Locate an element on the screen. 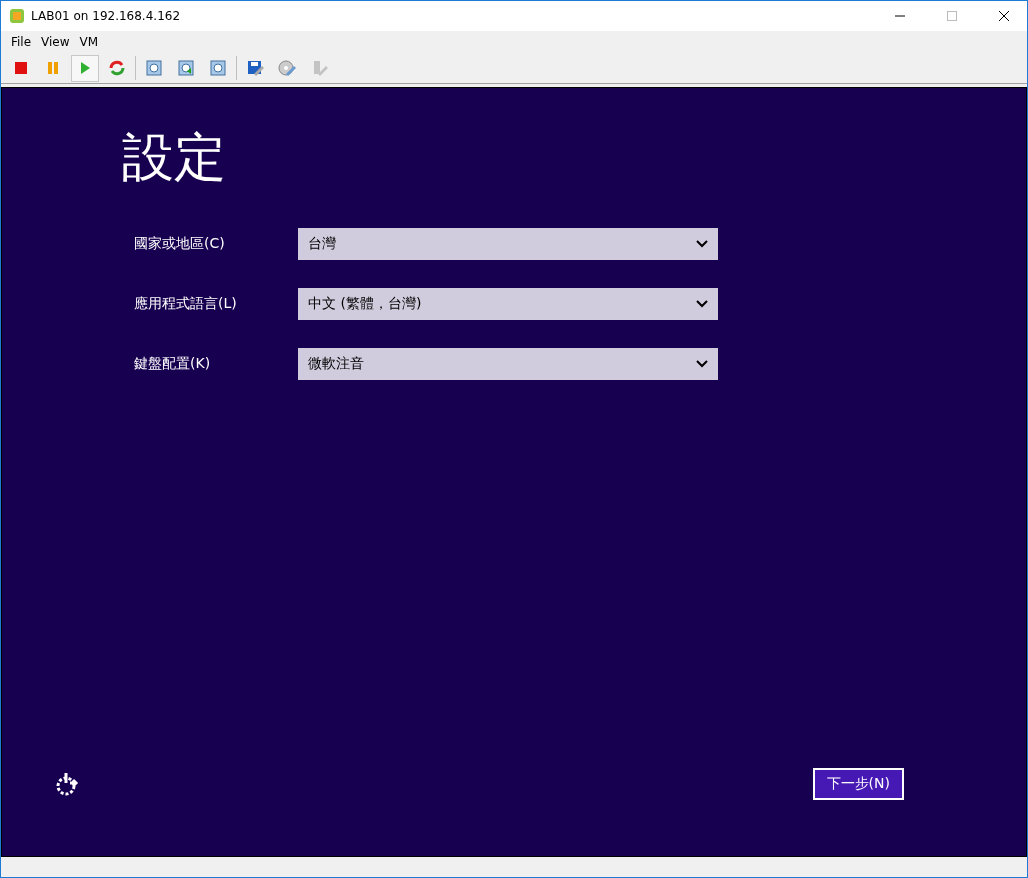 Image resolution: width=1028 pixels, height=878 pixels. pause-icon is located at coordinates (53, 68).